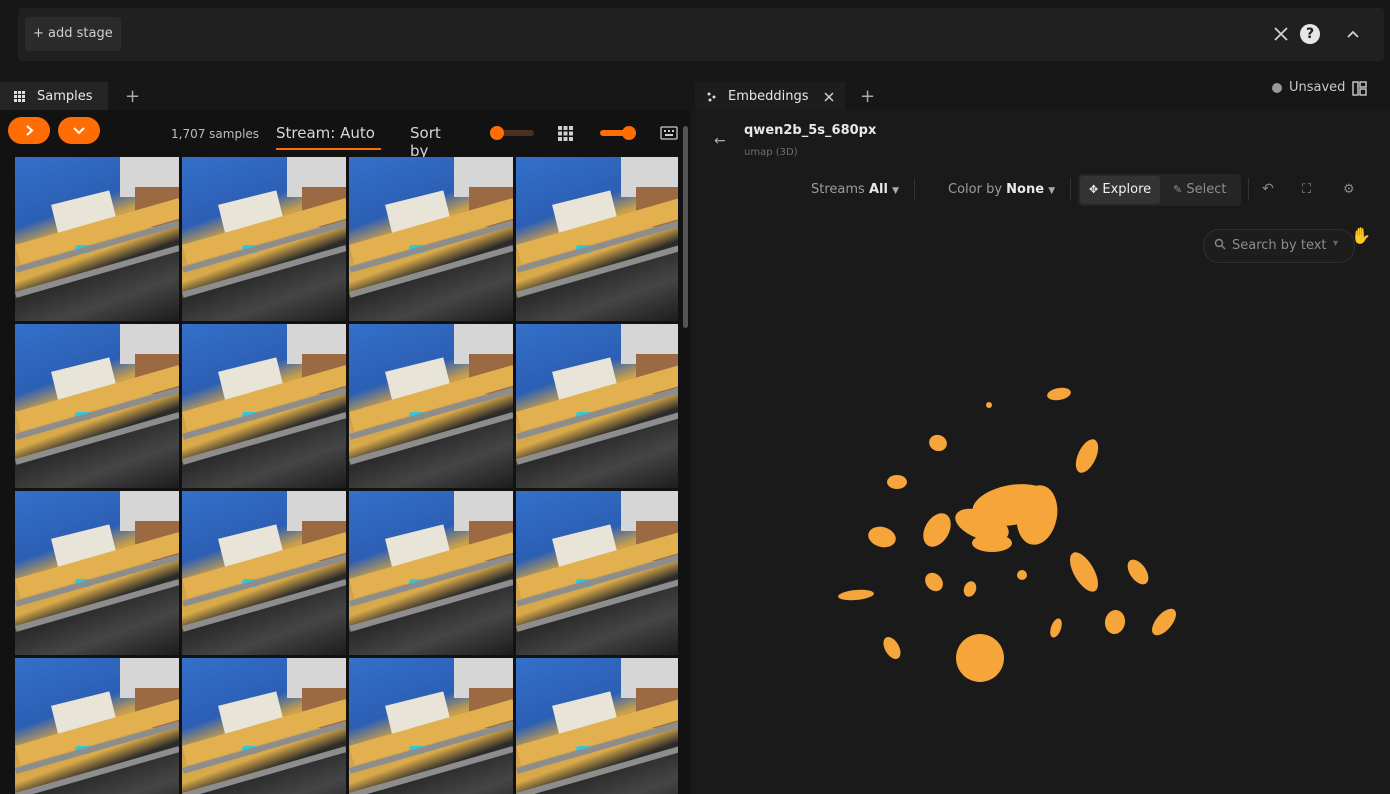  Describe the element at coordinates (328, 137) in the screenshot. I see `stream-selector: Stream: Auto` at that location.